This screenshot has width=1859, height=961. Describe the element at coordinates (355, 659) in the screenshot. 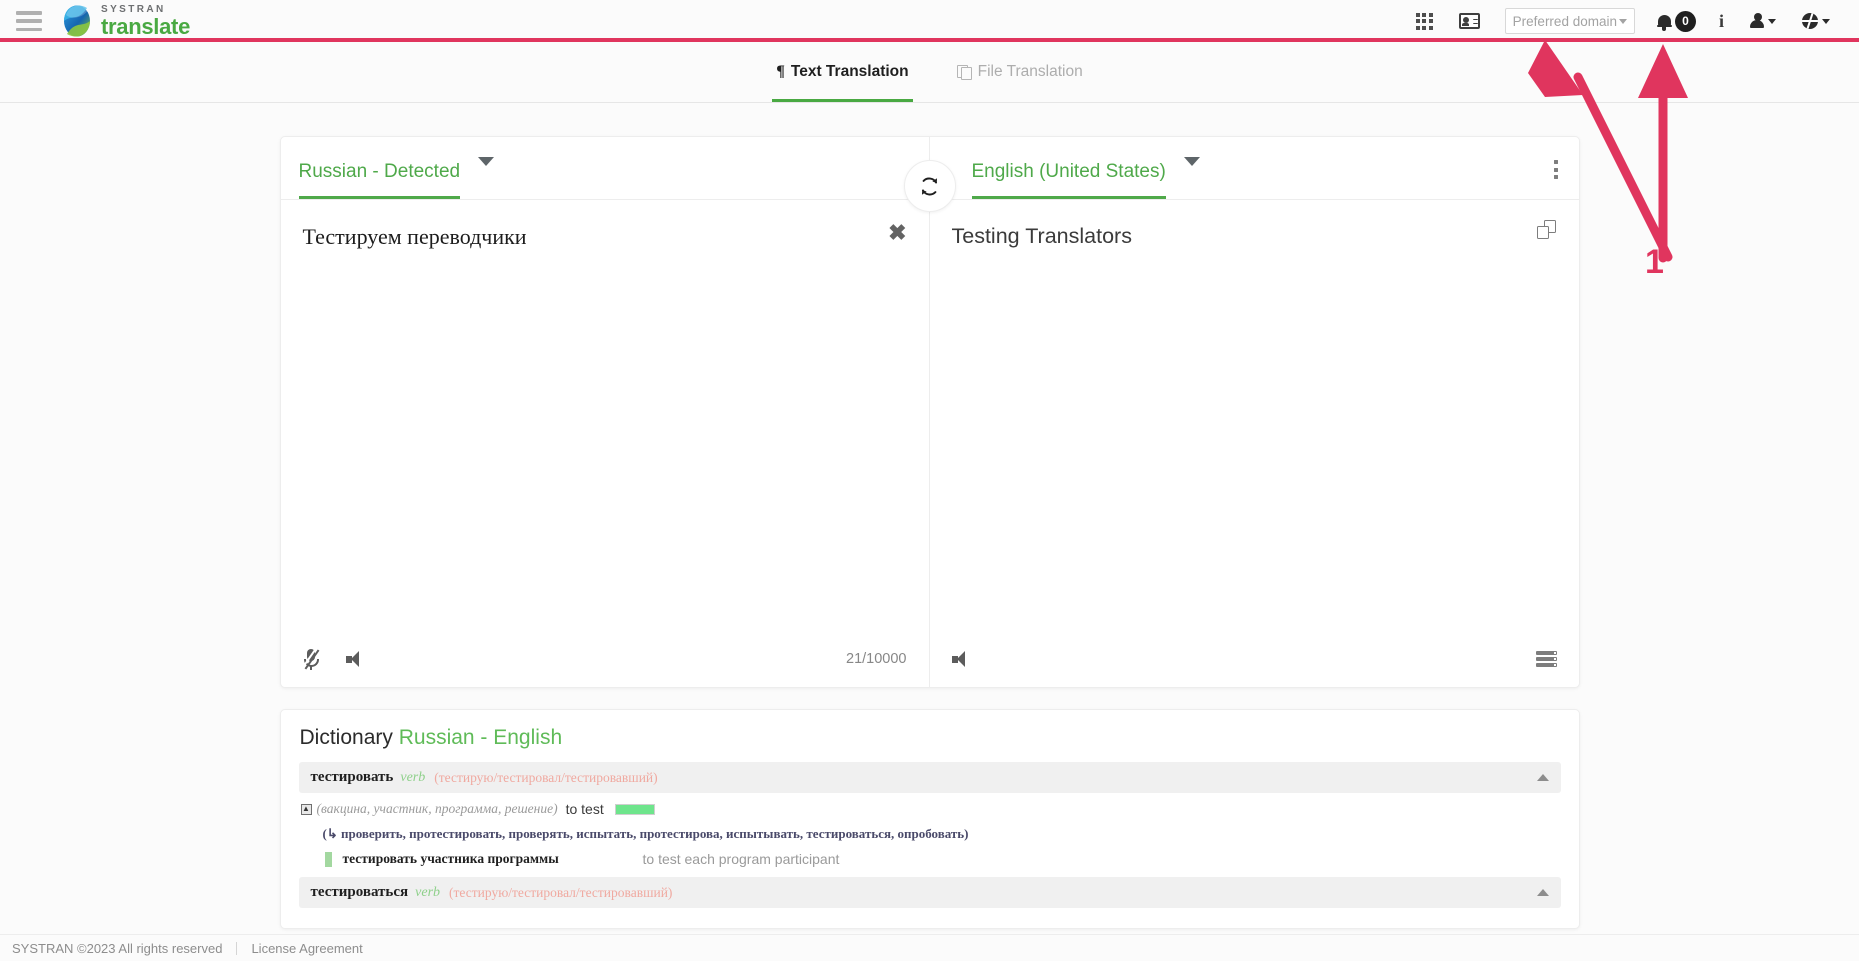

I see `source-speaker-icon` at that location.